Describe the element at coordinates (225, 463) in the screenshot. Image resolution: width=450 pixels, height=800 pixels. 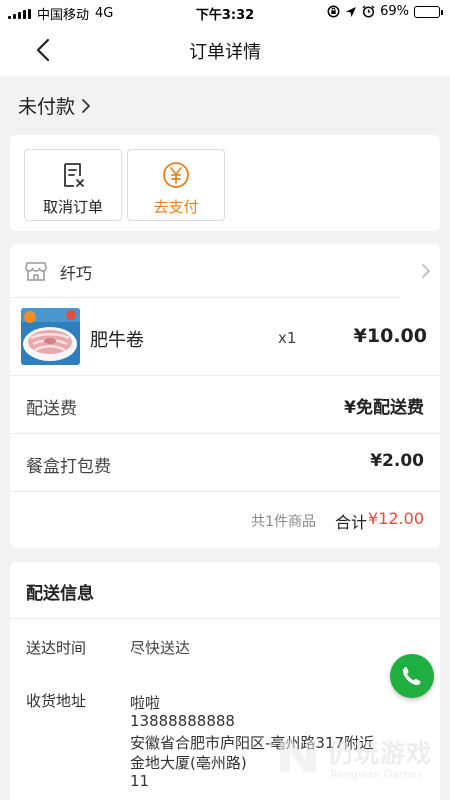
I see `fee-row-packaging: 餐盒打包费 ¥2.00` at that location.